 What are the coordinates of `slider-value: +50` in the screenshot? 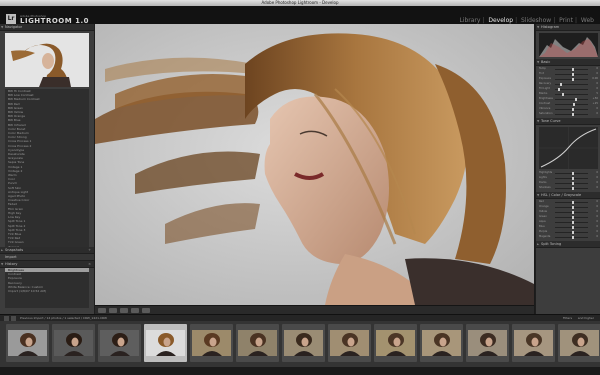 It's located at (595, 98).